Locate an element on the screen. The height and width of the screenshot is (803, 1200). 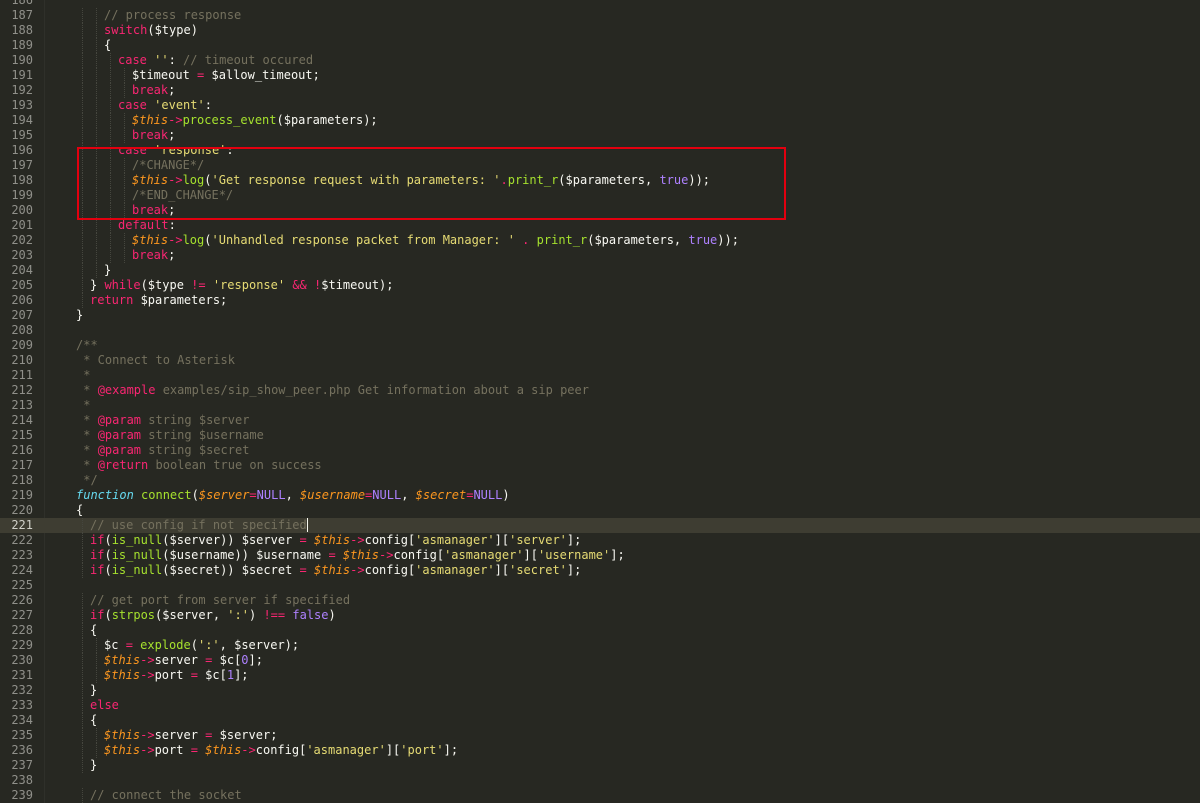
line-number: 207 is located at coordinates (22, 315).